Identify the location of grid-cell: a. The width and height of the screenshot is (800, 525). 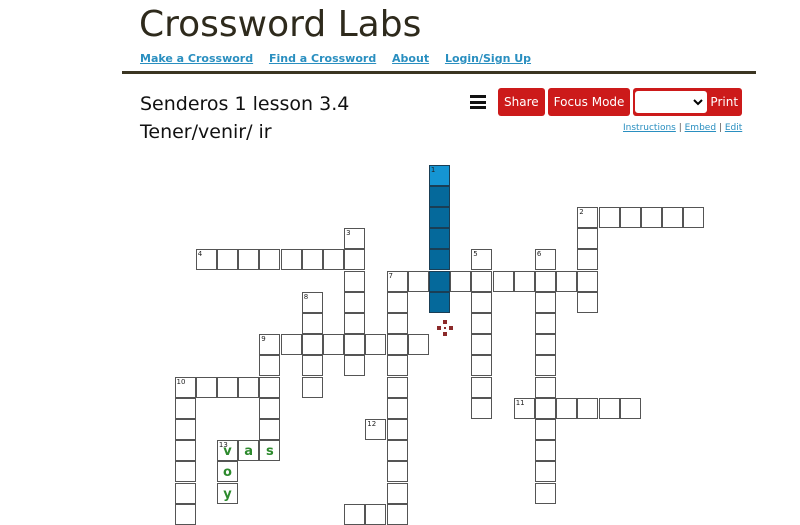
(249, 451).